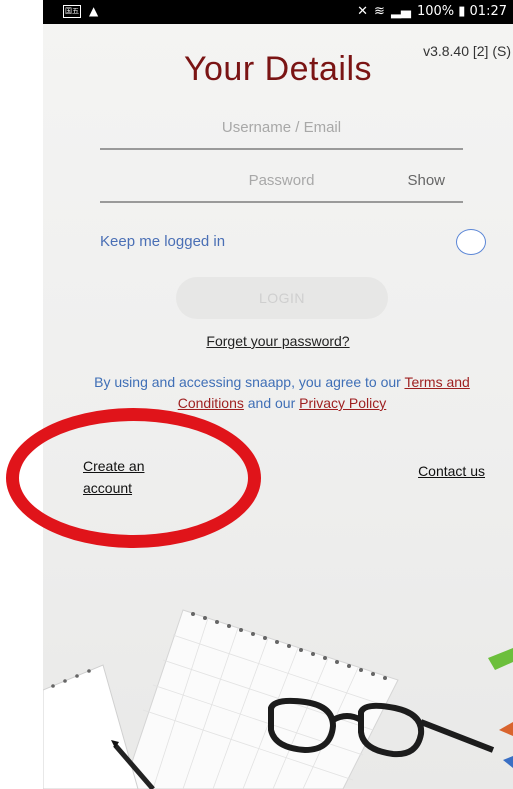 The height and width of the screenshot is (789, 513). I want to click on notepad-back, so click(260, 699).